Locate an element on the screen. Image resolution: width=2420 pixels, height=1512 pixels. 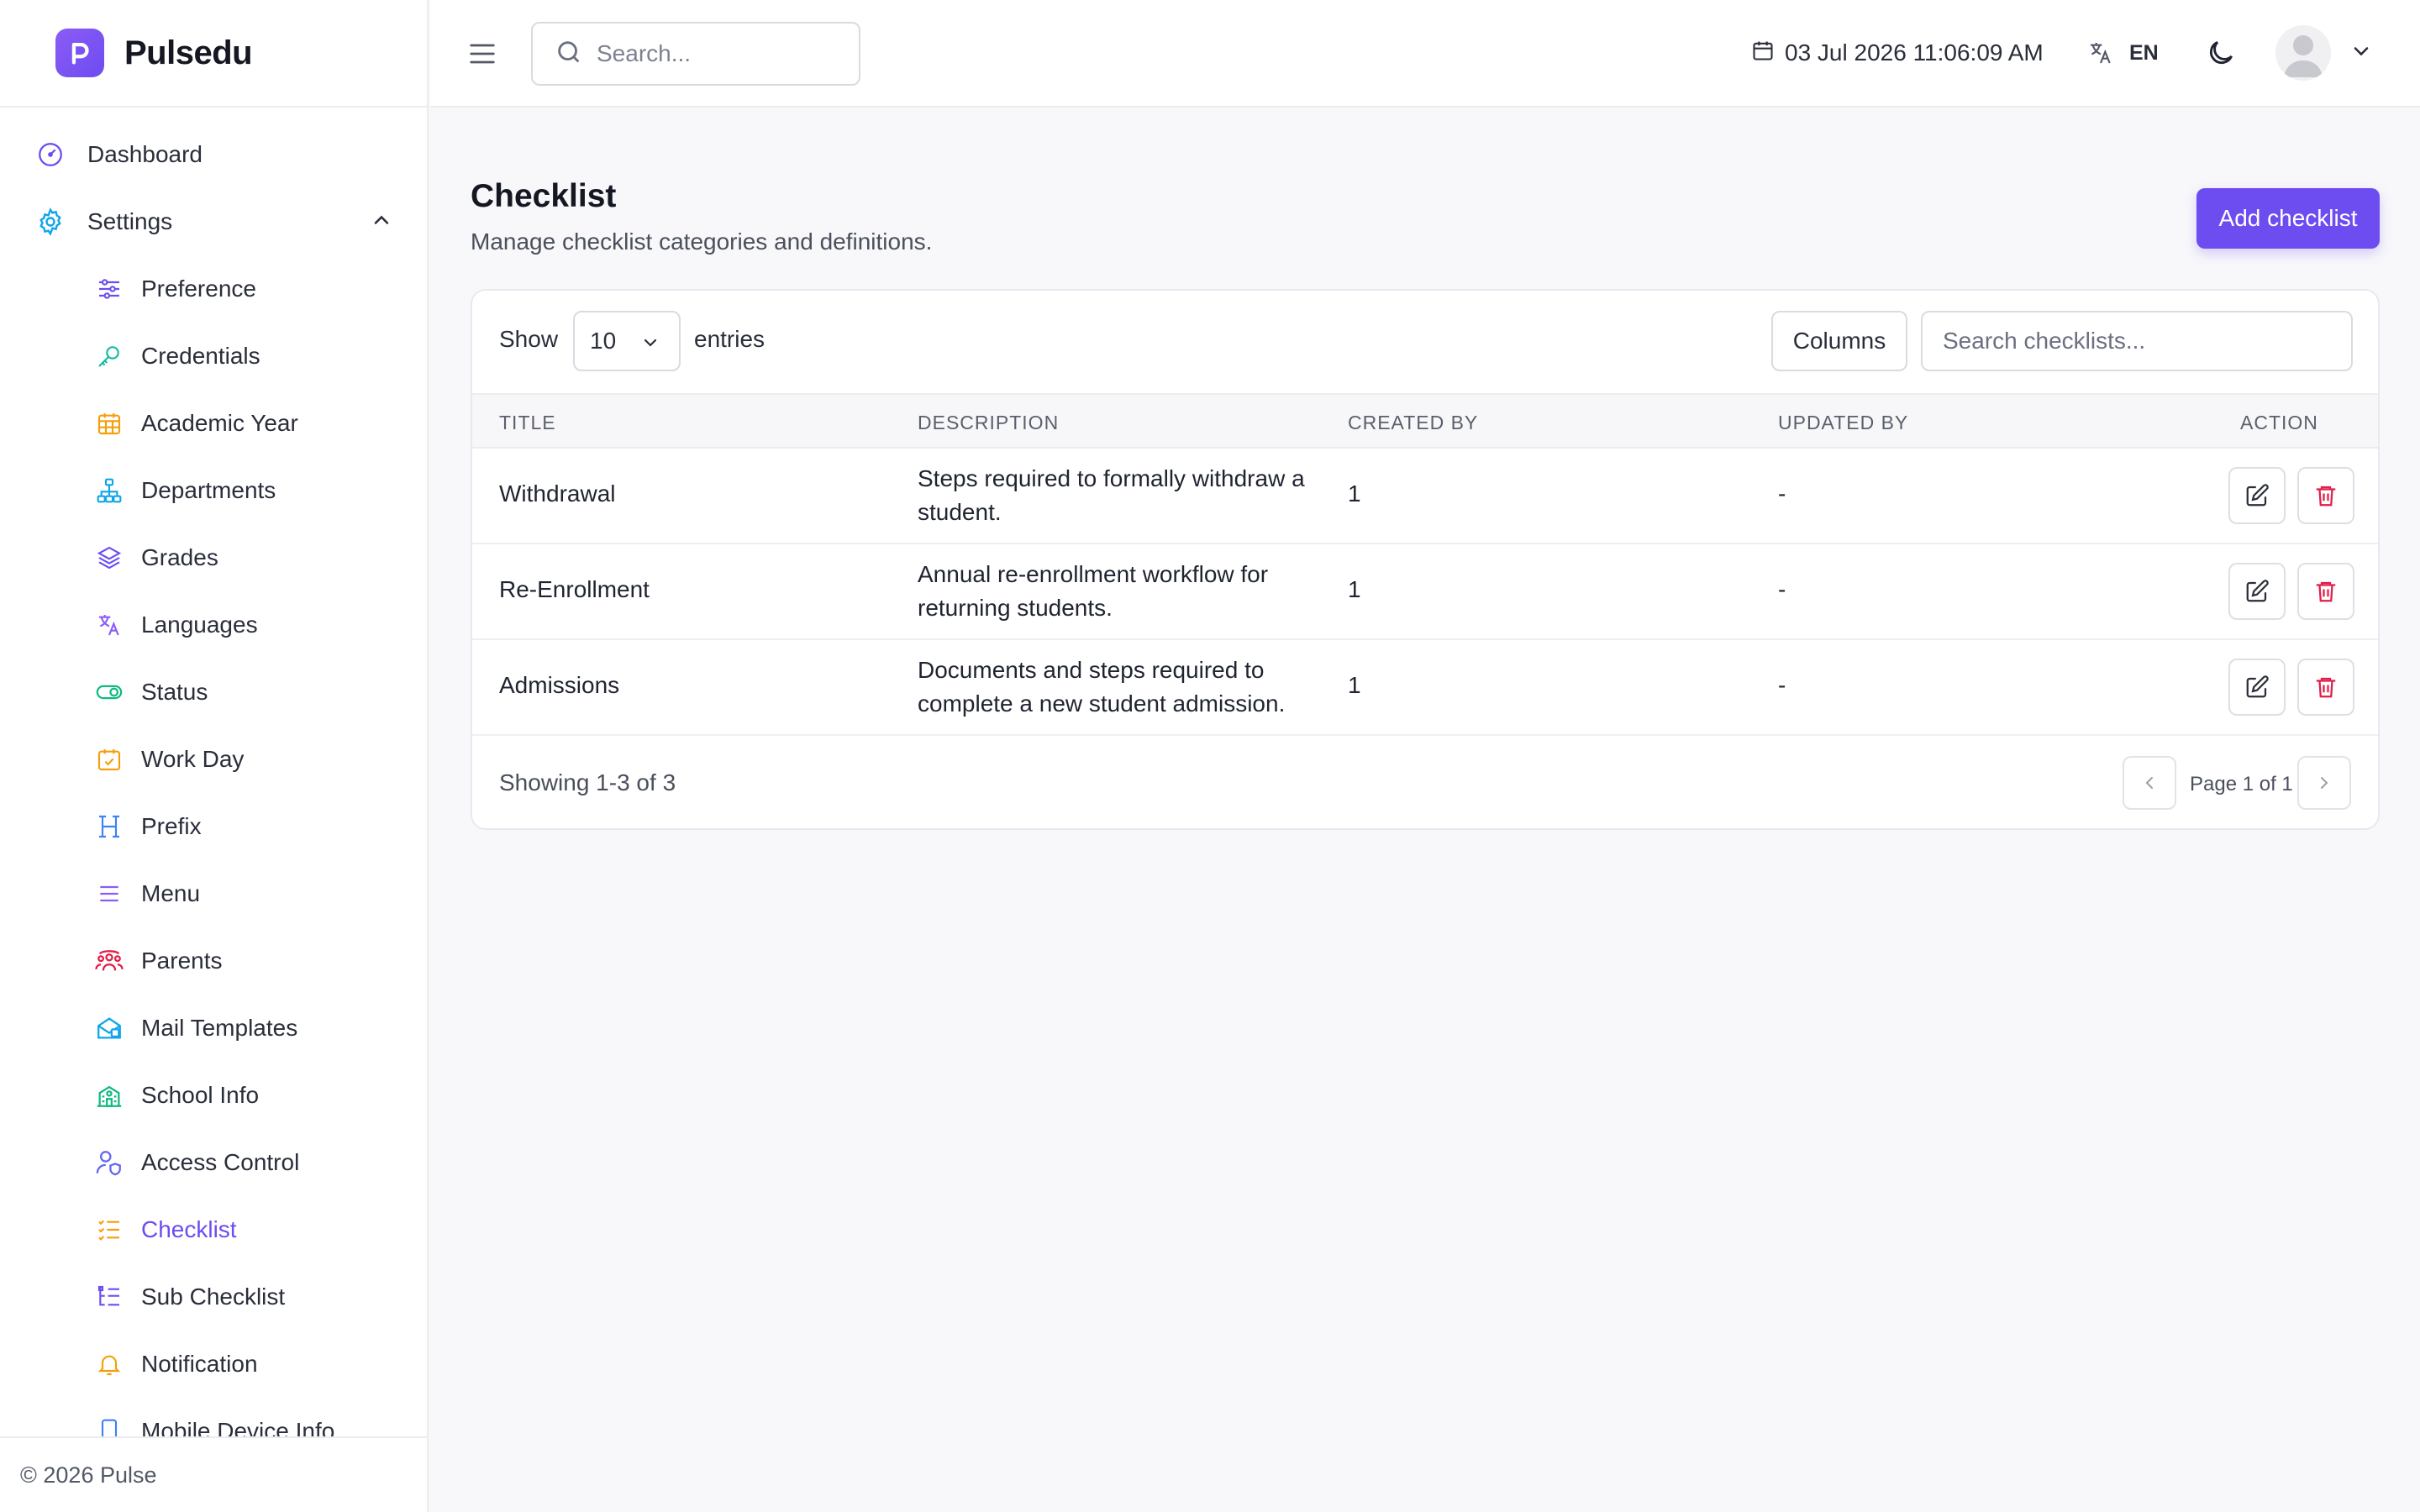
sidebar-item-label: Settings is located at coordinates (130, 221).